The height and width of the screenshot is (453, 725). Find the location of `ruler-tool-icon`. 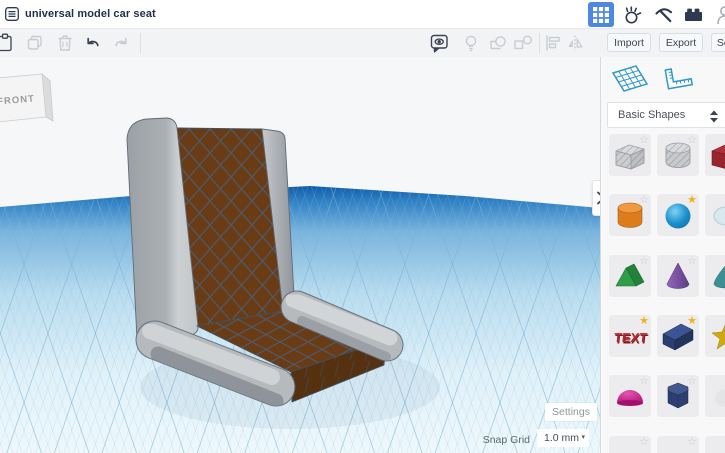

ruler-tool-icon is located at coordinates (679, 82).